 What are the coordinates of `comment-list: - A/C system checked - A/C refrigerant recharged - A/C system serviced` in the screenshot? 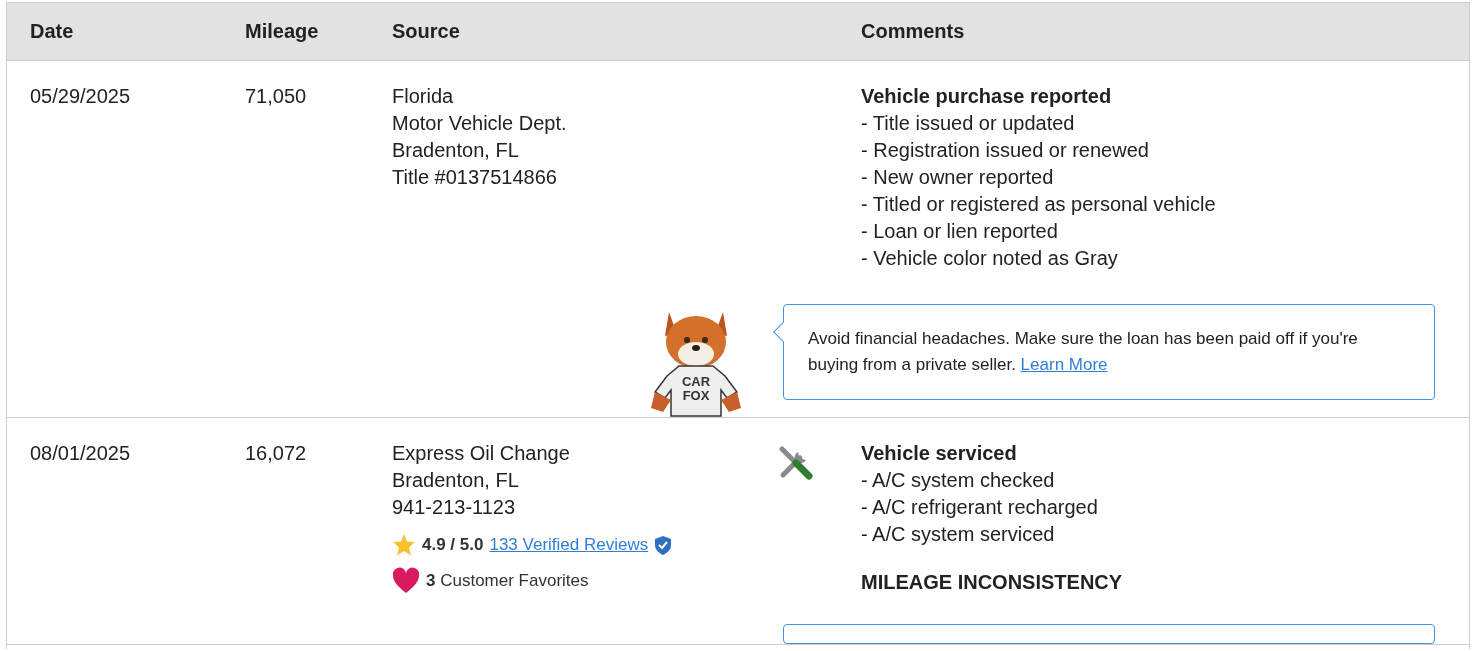 It's located at (1165, 507).